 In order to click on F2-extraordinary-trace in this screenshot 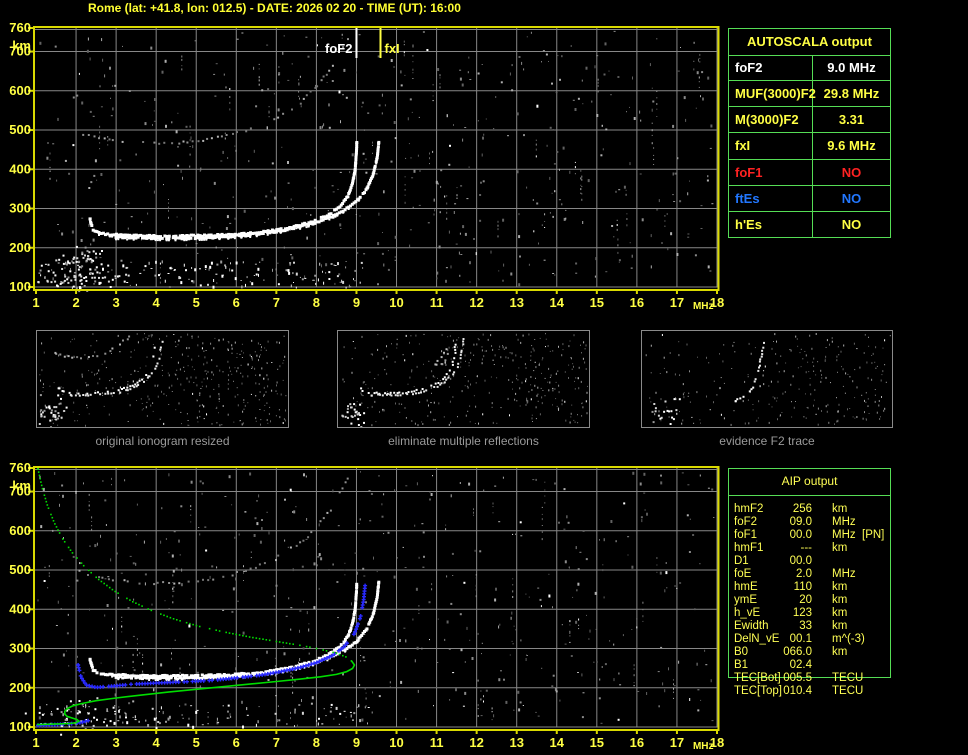, I will do `click(247, 631)`.